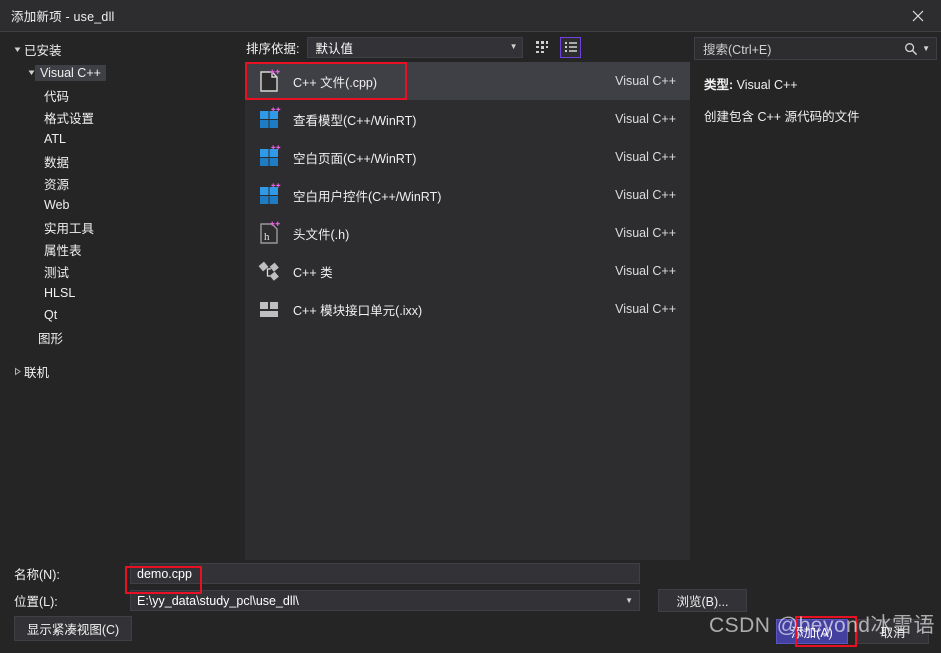 The width and height of the screenshot is (941, 653). I want to click on sidebar-item-label: 代码, so click(57, 96).